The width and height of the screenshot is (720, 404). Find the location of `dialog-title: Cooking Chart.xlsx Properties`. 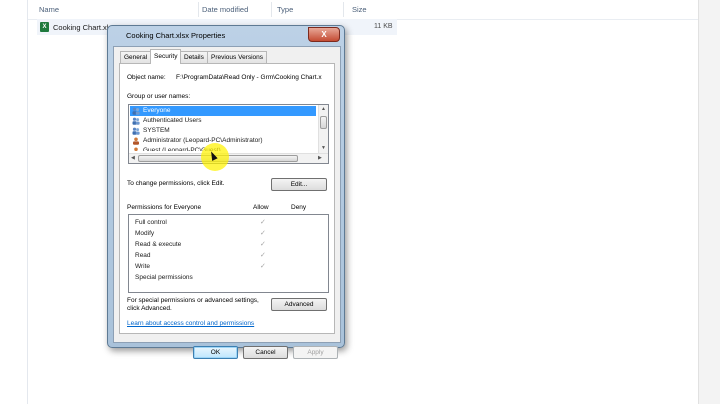

dialog-title: Cooking Chart.xlsx Properties is located at coordinates (176, 35).